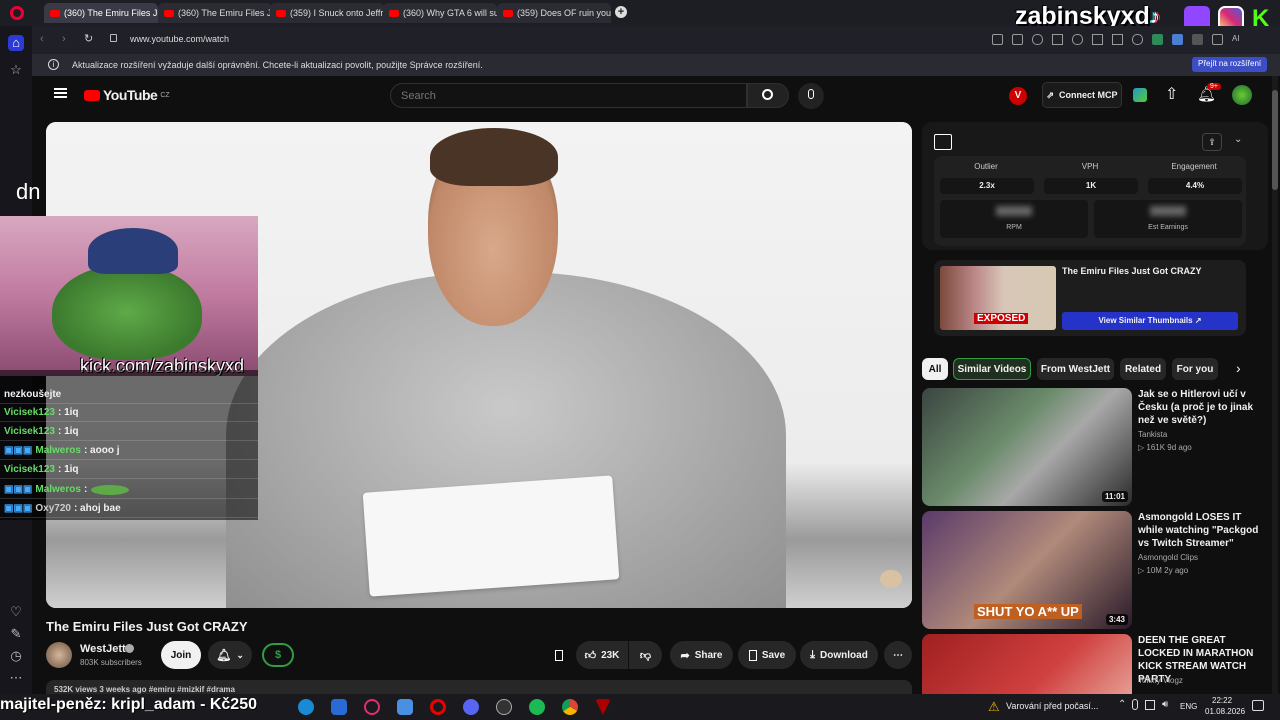  What do you see at coordinates (998, 298) in the screenshot?
I see `video-thumbnail: EXPOSED` at bounding box center [998, 298].